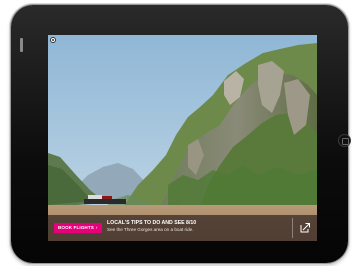 The height and width of the screenshot is (266, 355). Describe the element at coordinates (96, 227) in the screenshot. I see `chevron-right-icon: ›` at that location.